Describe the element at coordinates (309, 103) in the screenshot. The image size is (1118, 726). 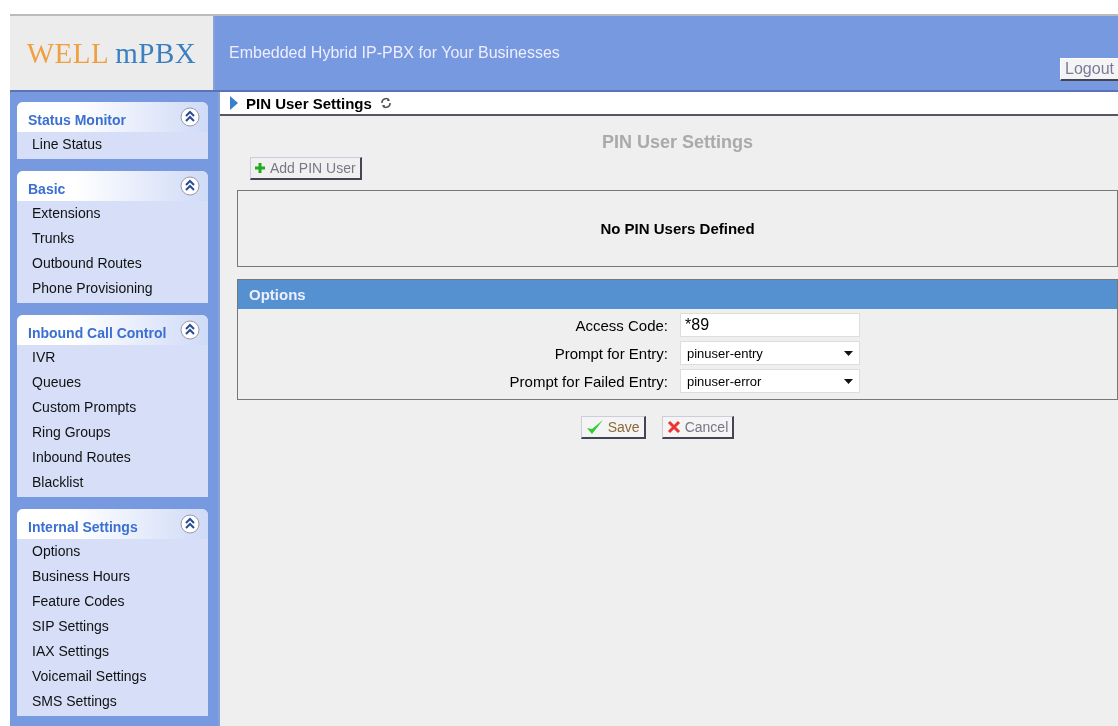
I see `breadcrumb-title: PIN User Settings` at that location.